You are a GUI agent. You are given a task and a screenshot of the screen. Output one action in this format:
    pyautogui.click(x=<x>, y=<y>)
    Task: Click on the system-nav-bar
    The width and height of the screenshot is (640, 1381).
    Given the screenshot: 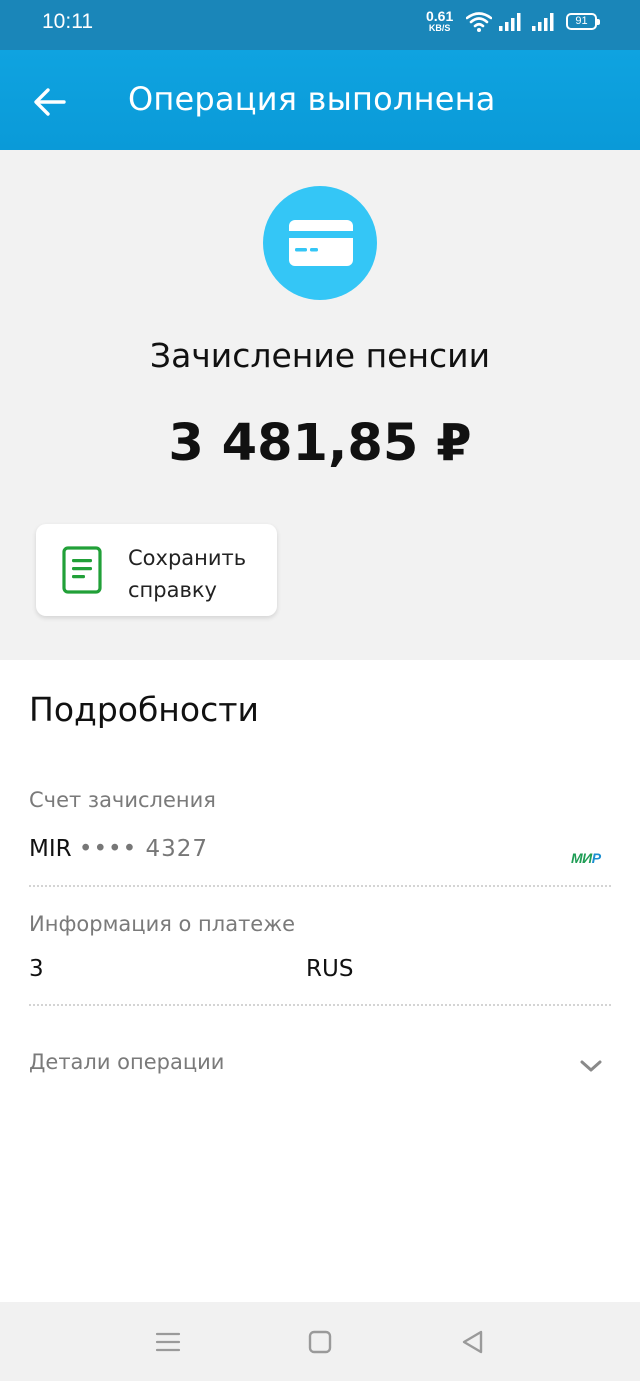 What is the action you would take?
    pyautogui.click(x=320, y=1341)
    